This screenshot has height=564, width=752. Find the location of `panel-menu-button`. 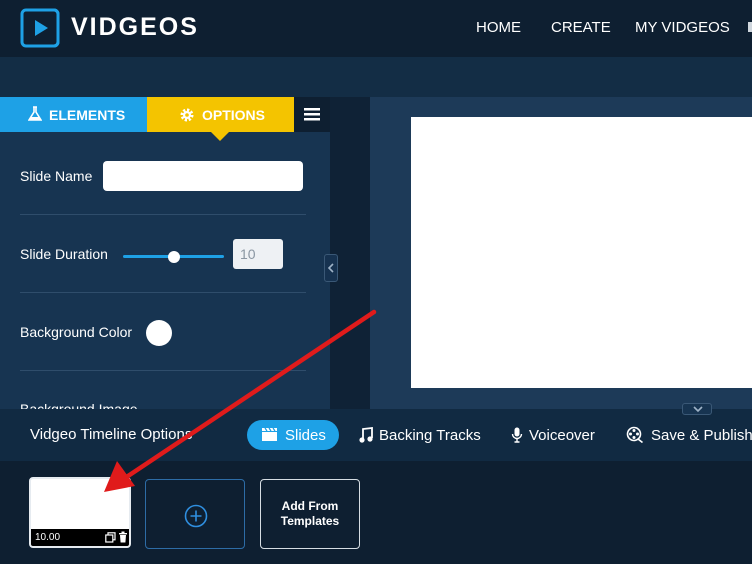

panel-menu-button is located at coordinates (312, 114).